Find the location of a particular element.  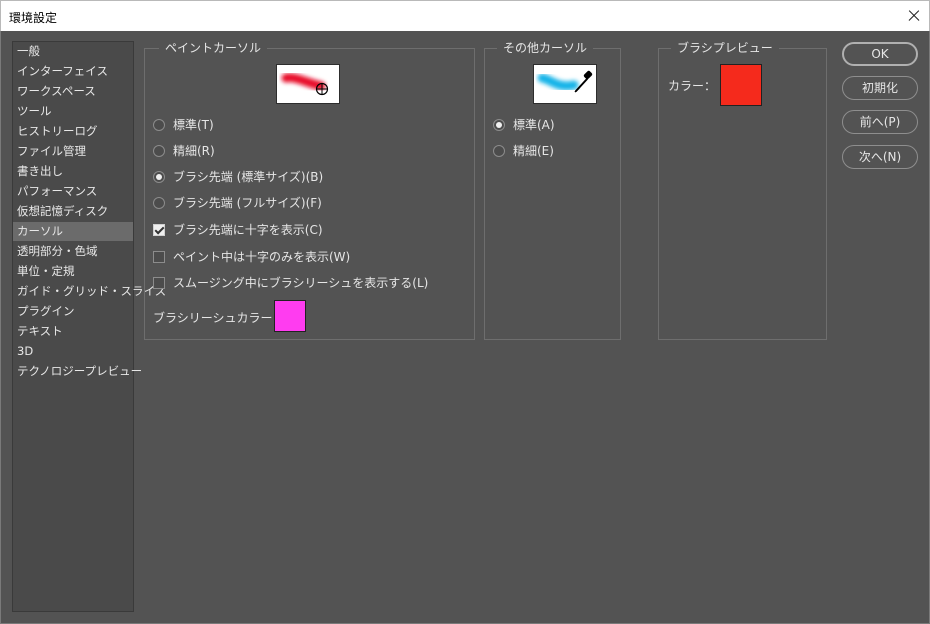

brush-stroke-eyedropper-icon is located at coordinates (565, 81).